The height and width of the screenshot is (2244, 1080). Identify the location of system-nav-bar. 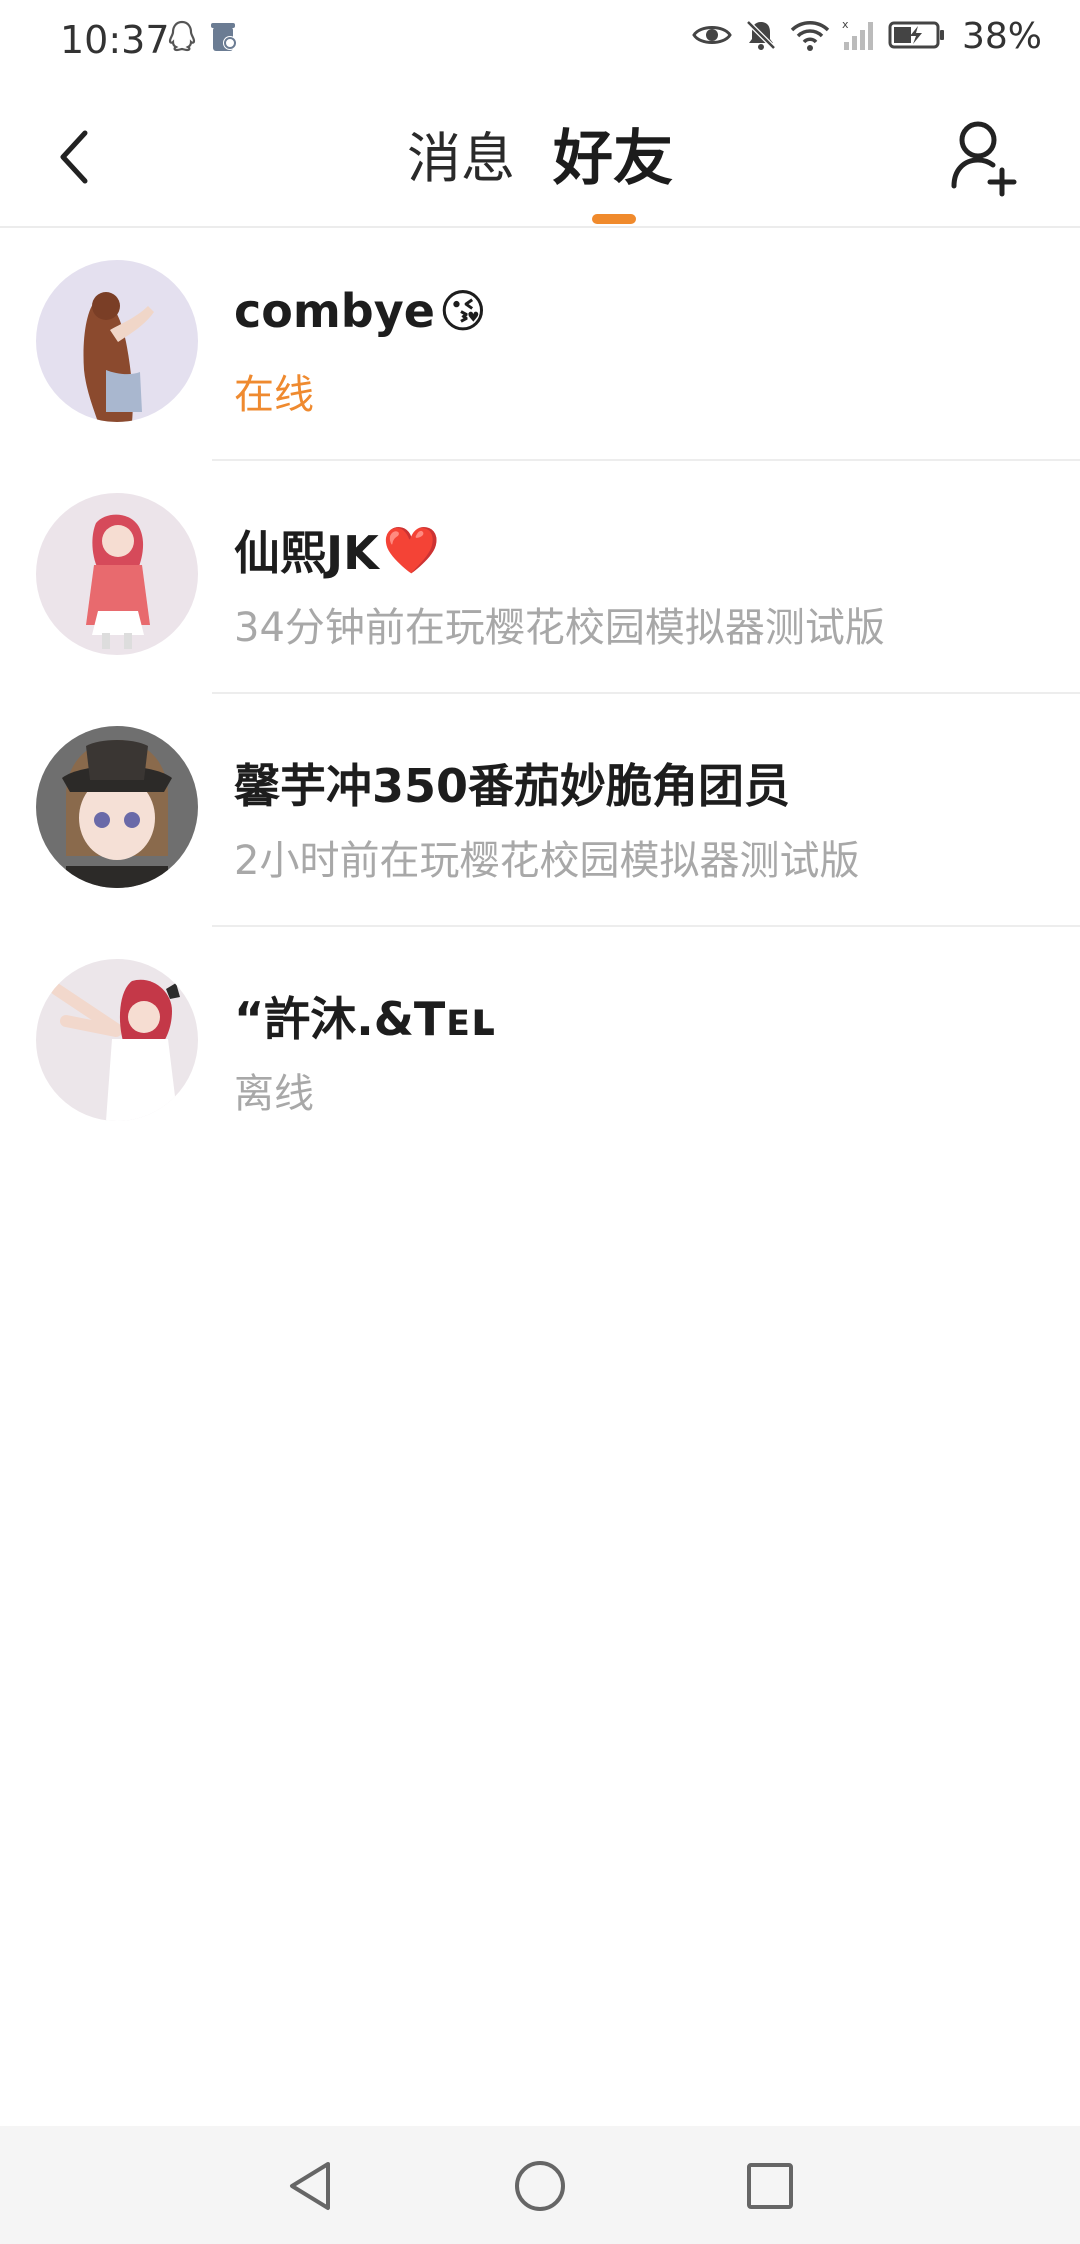
(540, 2185).